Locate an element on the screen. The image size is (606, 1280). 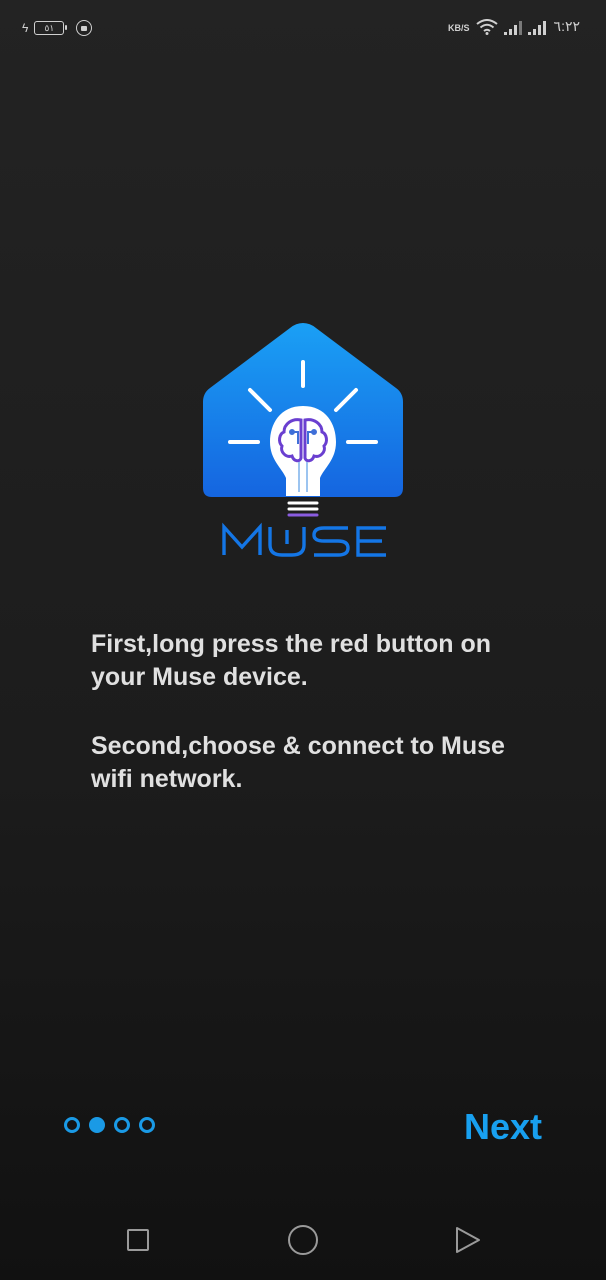
battery-icon: ٥١ is located at coordinates (51, 28).